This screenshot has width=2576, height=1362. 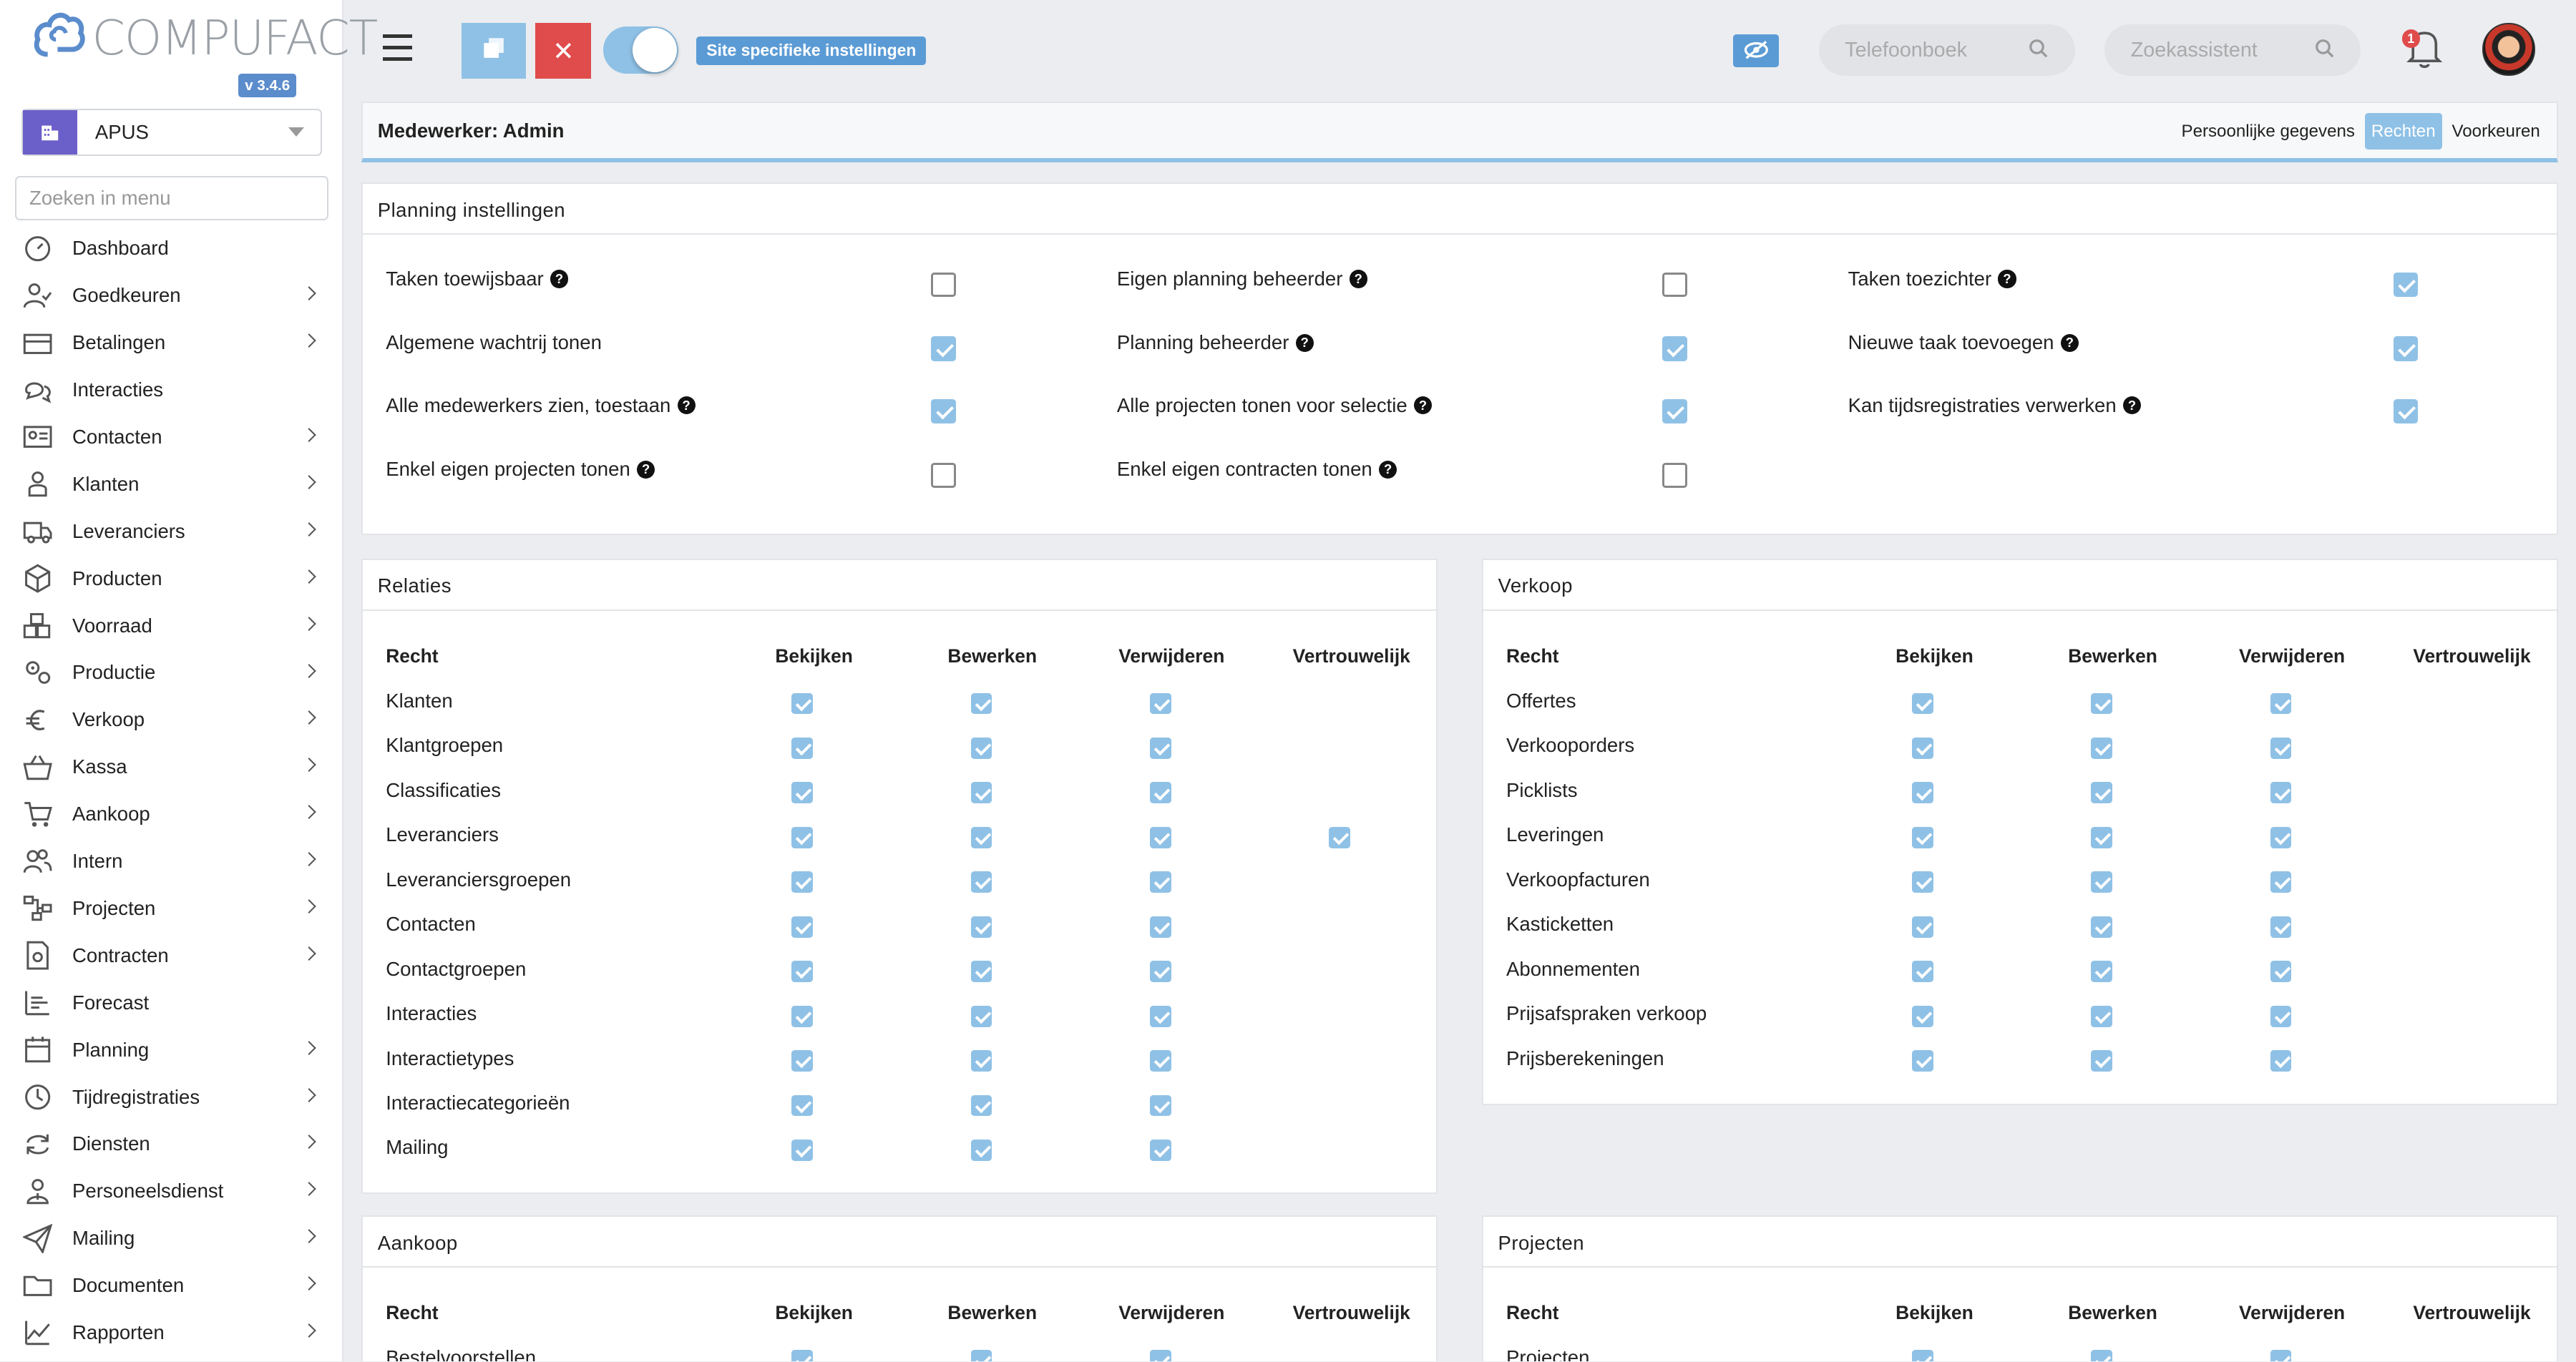 I want to click on close-button: ✕, so click(x=563, y=51).